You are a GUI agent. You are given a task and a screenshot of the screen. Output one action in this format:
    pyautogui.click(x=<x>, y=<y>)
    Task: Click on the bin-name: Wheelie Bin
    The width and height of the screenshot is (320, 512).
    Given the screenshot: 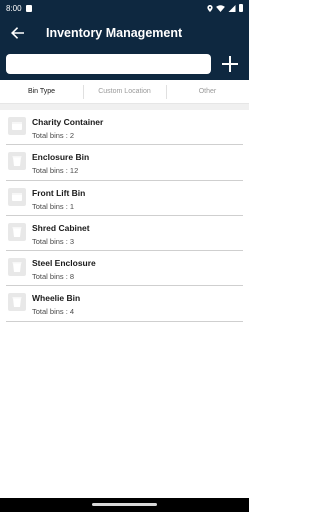 What is the action you would take?
    pyautogui.click(x=56, y=298)
    